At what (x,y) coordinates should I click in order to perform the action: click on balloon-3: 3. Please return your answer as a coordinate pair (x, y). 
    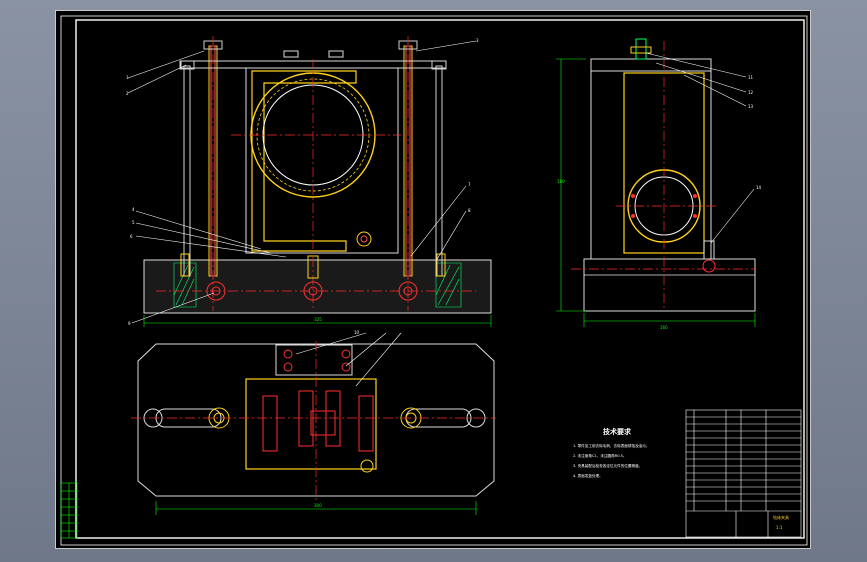
    Looking at the image, I should click on (477, 40).